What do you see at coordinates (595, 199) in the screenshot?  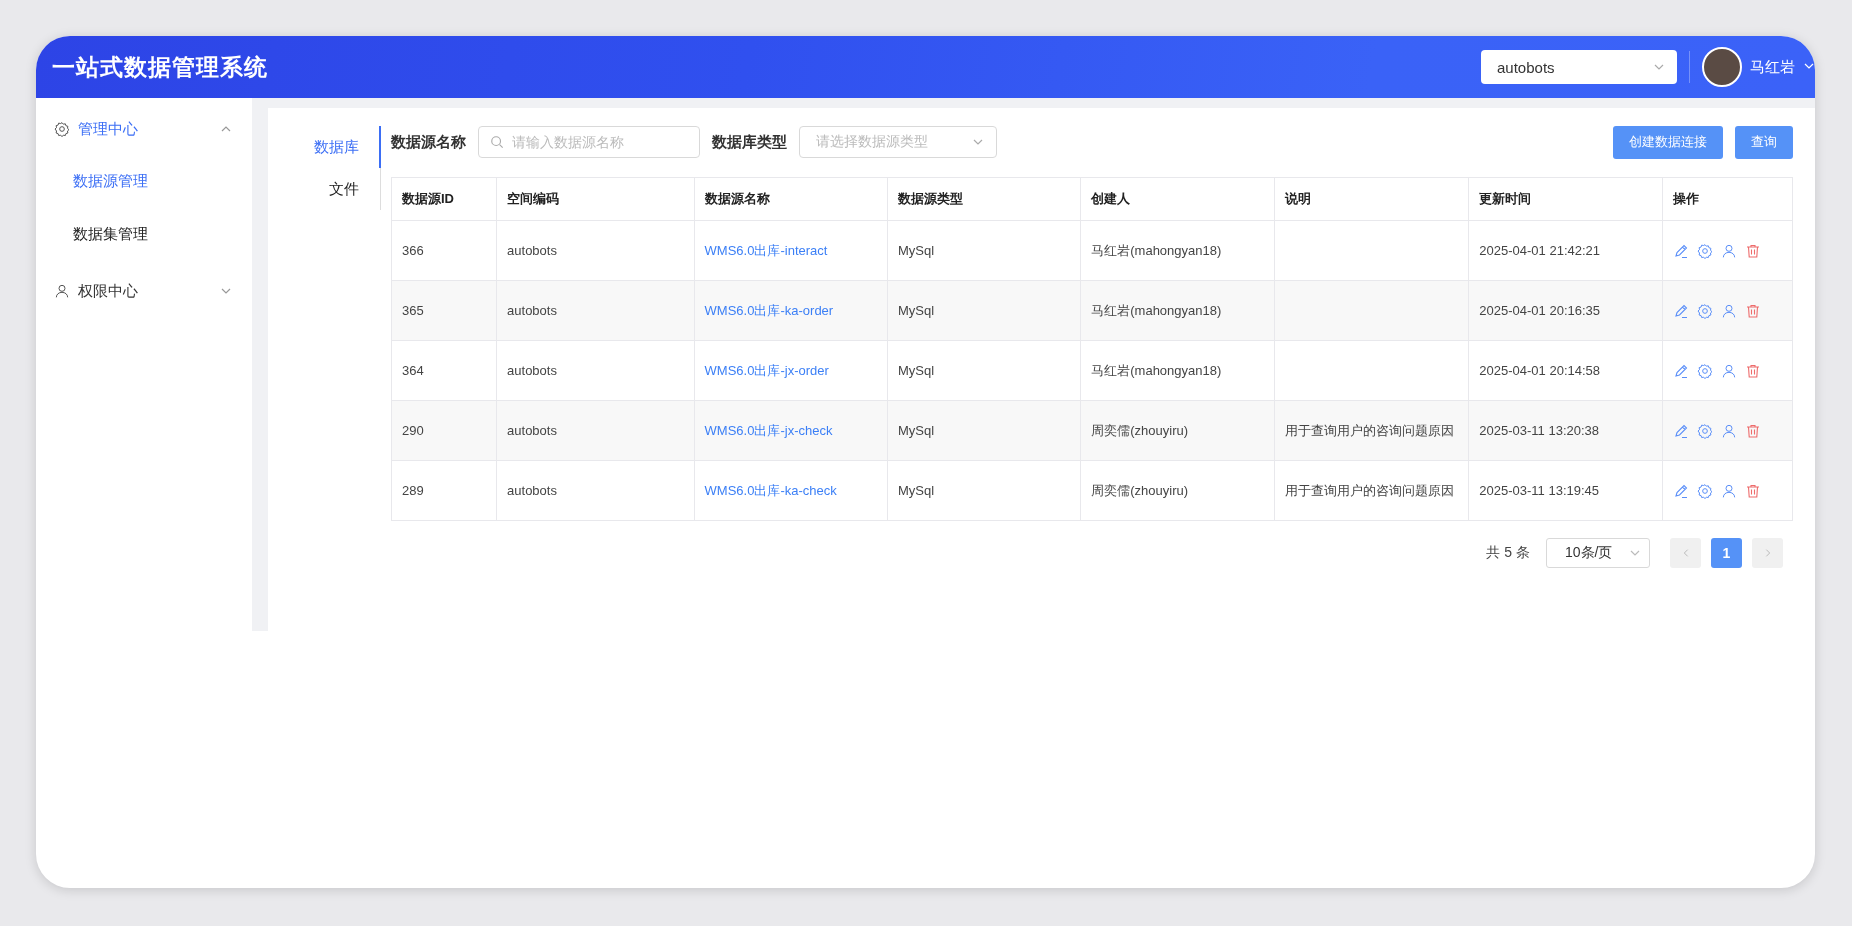 I see `column-header: 空间编码` at bounding box center [595, 199].